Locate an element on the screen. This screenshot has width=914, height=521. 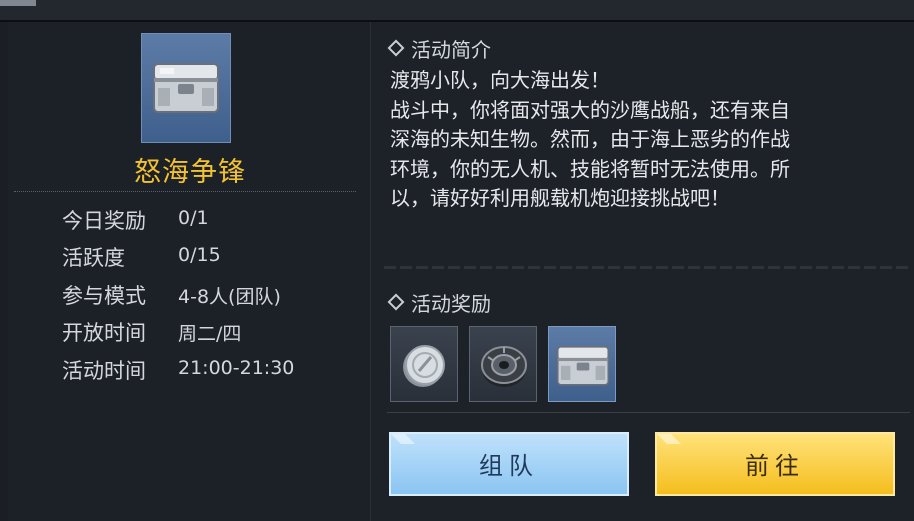
info-label: 参与模式 is located at coordinates (104, 296).